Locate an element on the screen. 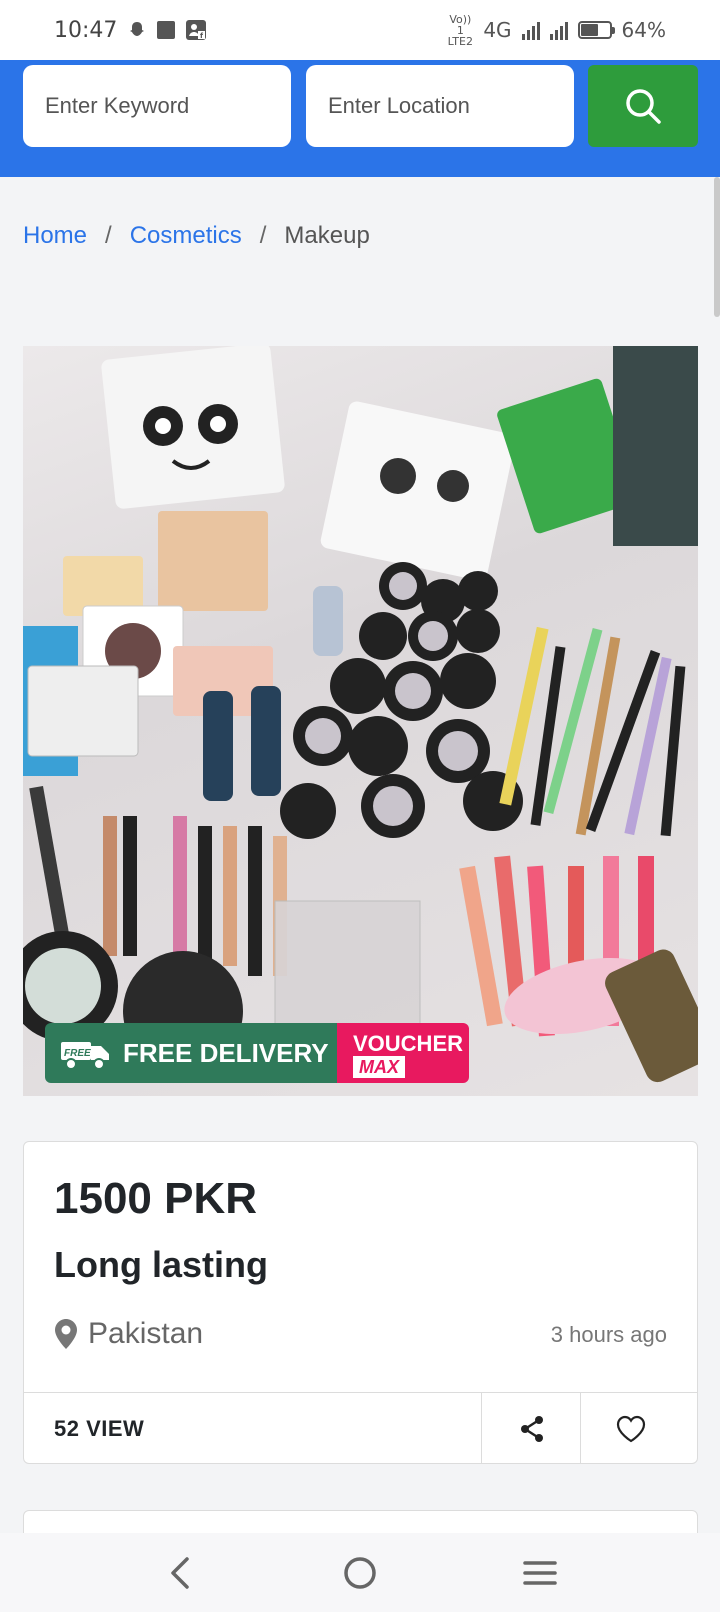 This screenshot has width=720, height=1612. home-icon is located at coordinates (360, 1572).